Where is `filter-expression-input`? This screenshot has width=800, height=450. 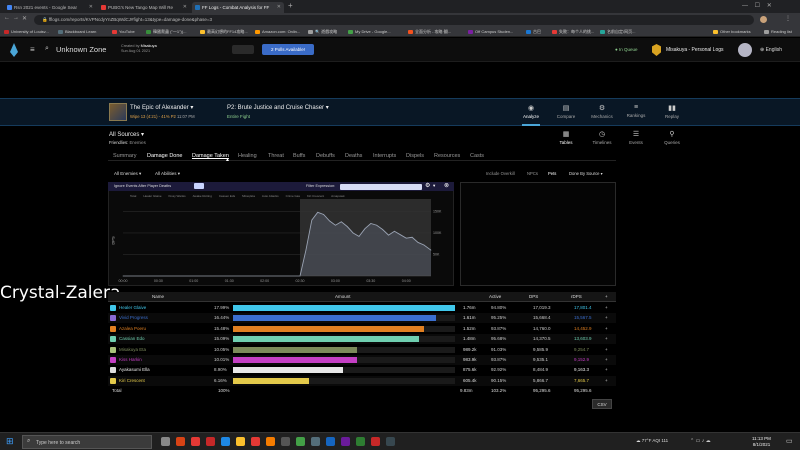 filter-expression-input is located at coordinates (381, 186).